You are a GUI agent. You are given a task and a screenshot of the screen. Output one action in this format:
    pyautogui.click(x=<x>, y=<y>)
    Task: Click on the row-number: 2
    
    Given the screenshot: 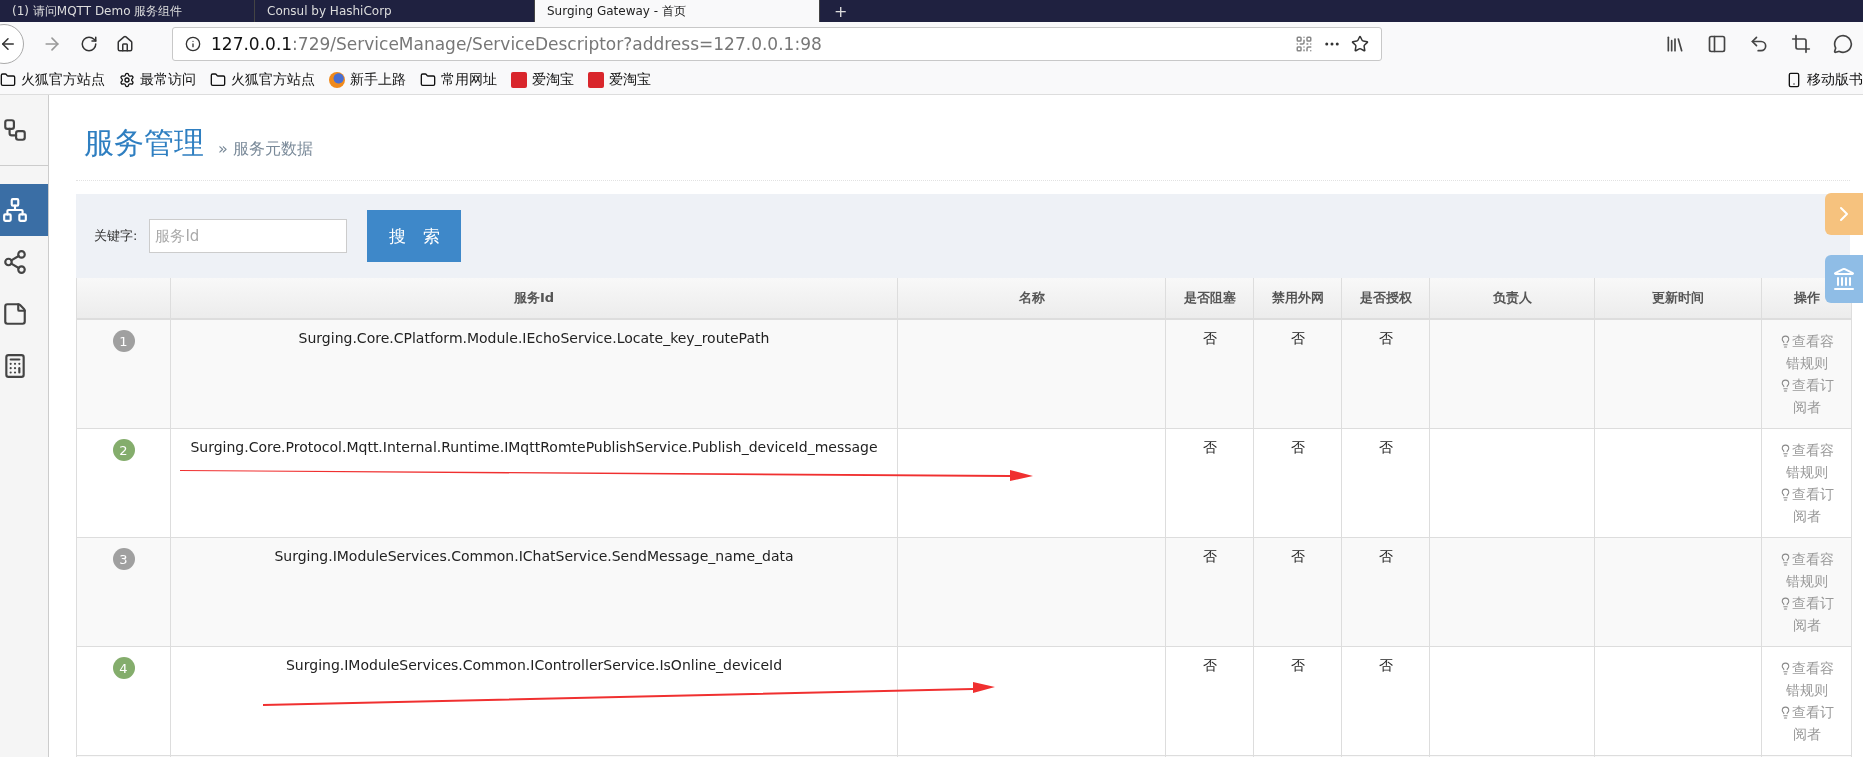 What is the action you would take?
    pyautogui.click(x=123, y=450)
    